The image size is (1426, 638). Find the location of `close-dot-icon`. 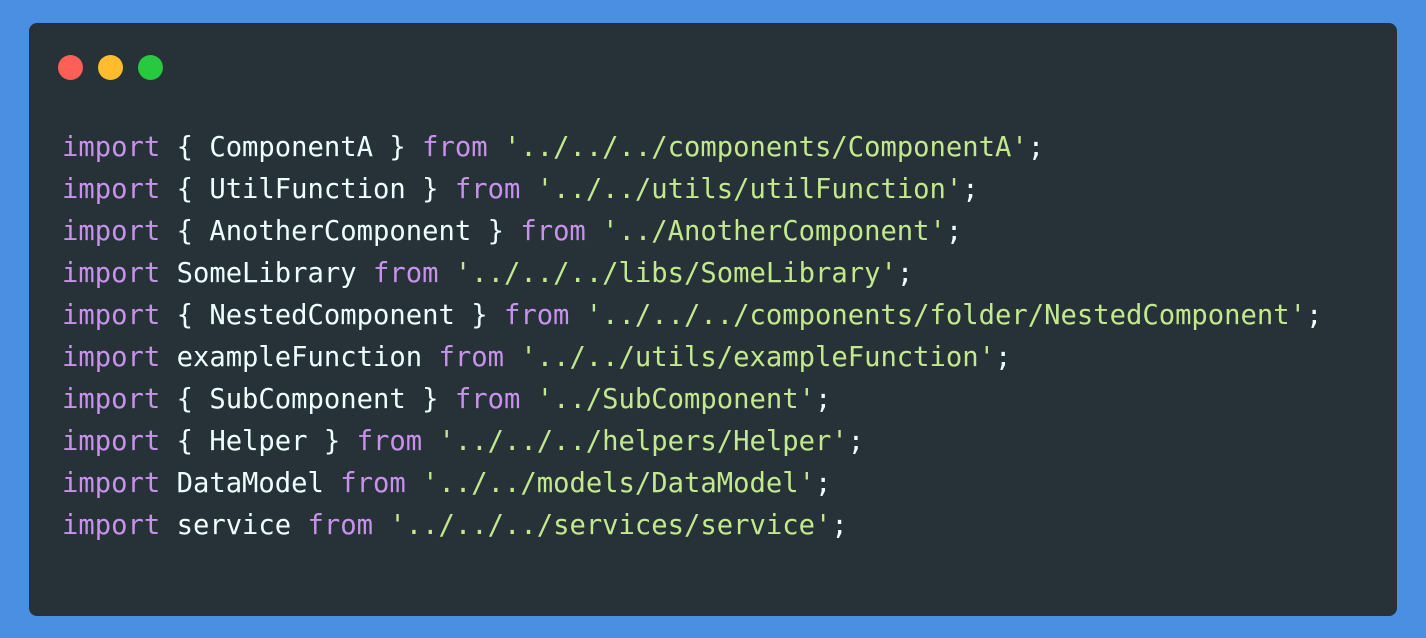

close-dot-icon is located at coordinates (70, 67).